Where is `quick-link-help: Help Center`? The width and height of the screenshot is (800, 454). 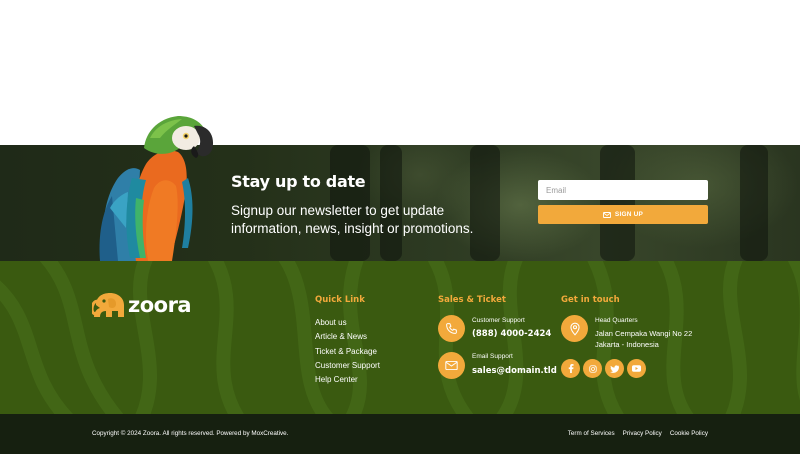 quick-link-help: Help Center is located at coordinates (347, 380).